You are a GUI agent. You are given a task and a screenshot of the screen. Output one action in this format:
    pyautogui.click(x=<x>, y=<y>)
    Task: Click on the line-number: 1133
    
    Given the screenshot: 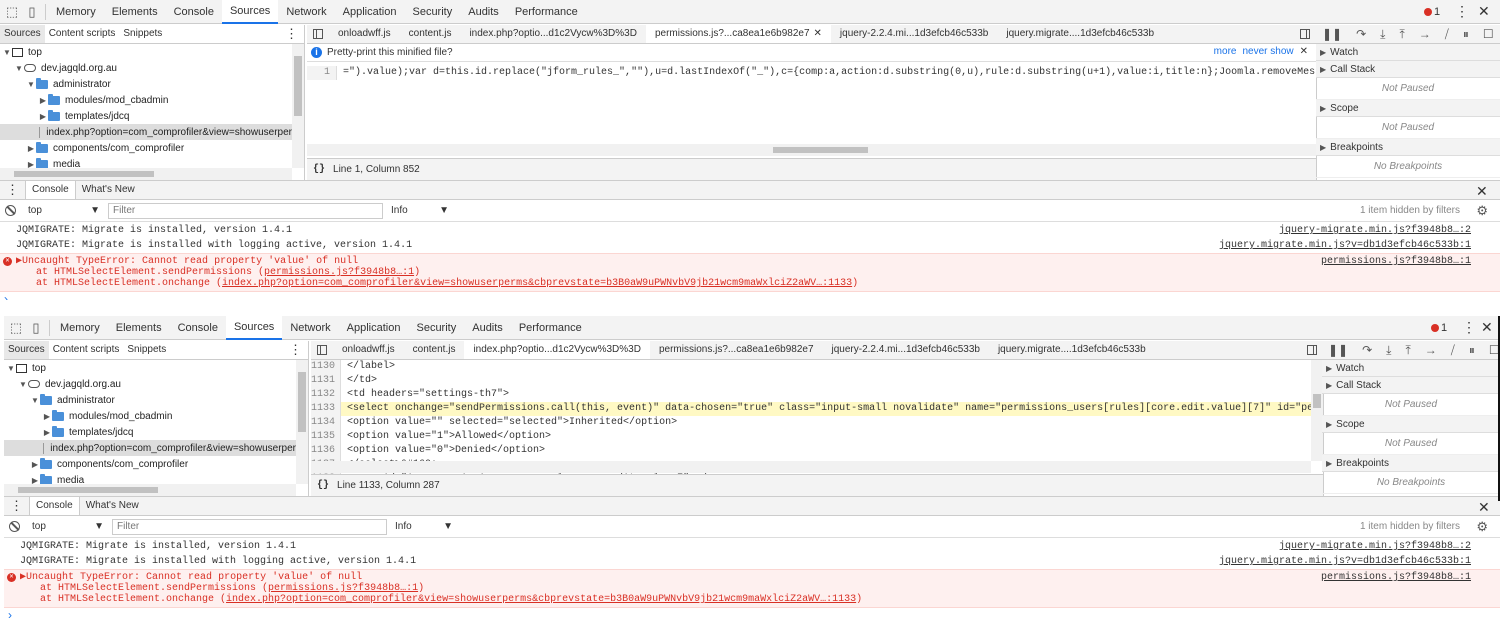 What is the action you would take?
    pyautogui.click(x=326, y=409)
    